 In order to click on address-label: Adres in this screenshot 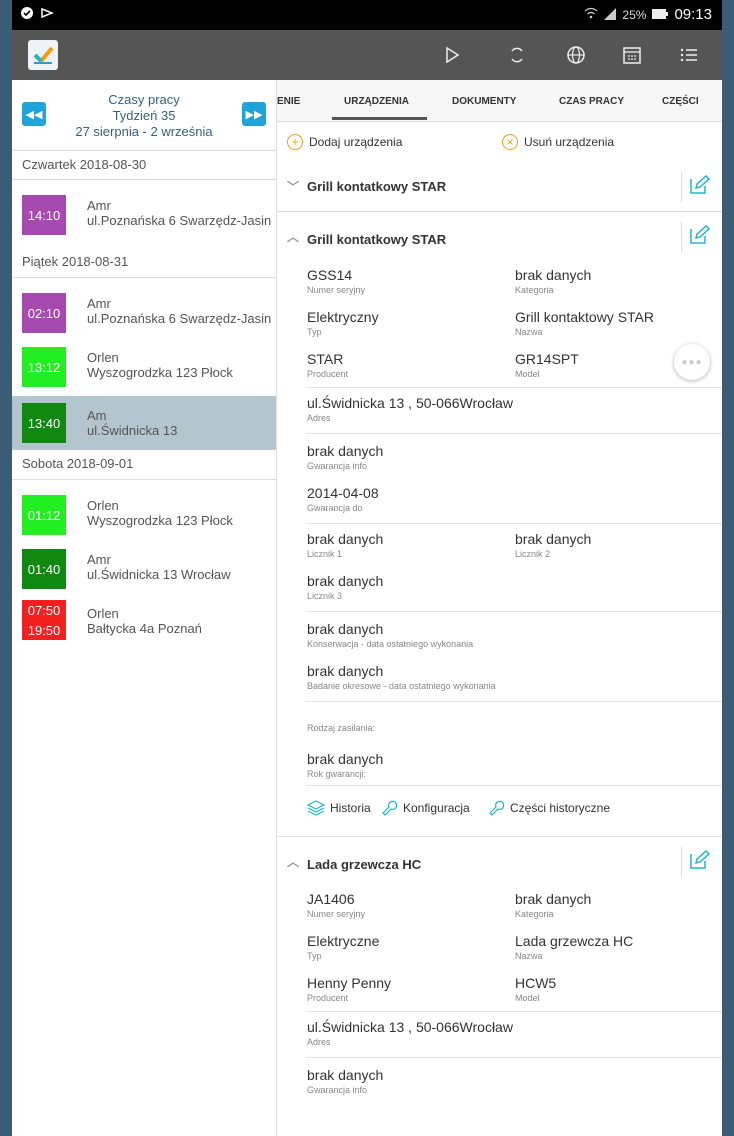, I will do `click(319, 1042)`.